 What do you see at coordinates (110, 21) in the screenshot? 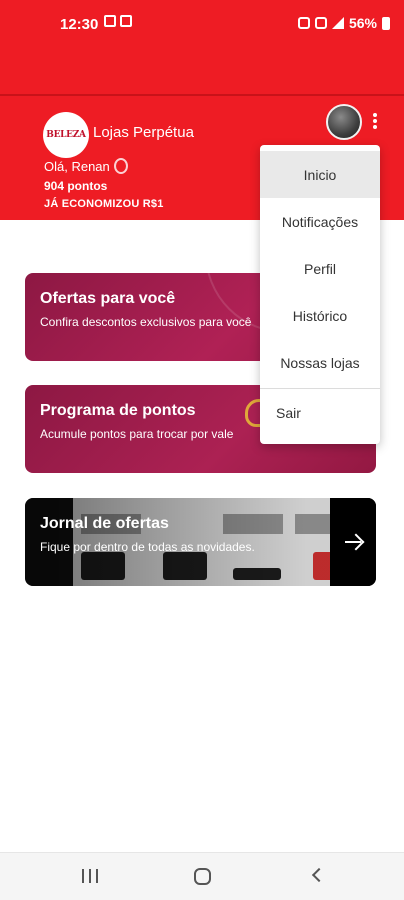
I see `gmail-icon` at bounding box center [110, 21].